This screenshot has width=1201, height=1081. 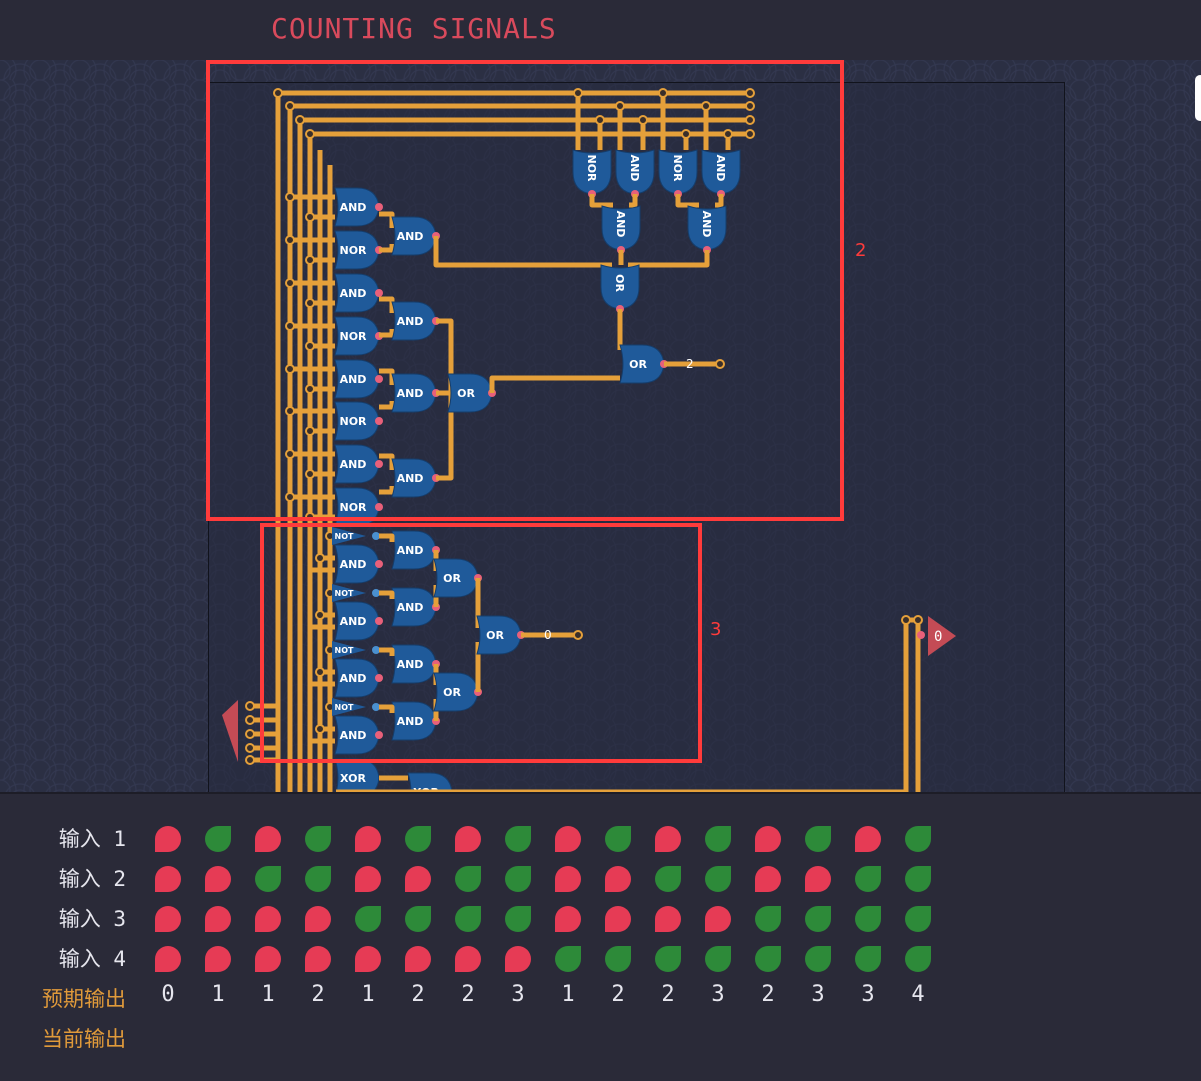 I want to click on expected-output-value: 3, so click(x=818, y=994).